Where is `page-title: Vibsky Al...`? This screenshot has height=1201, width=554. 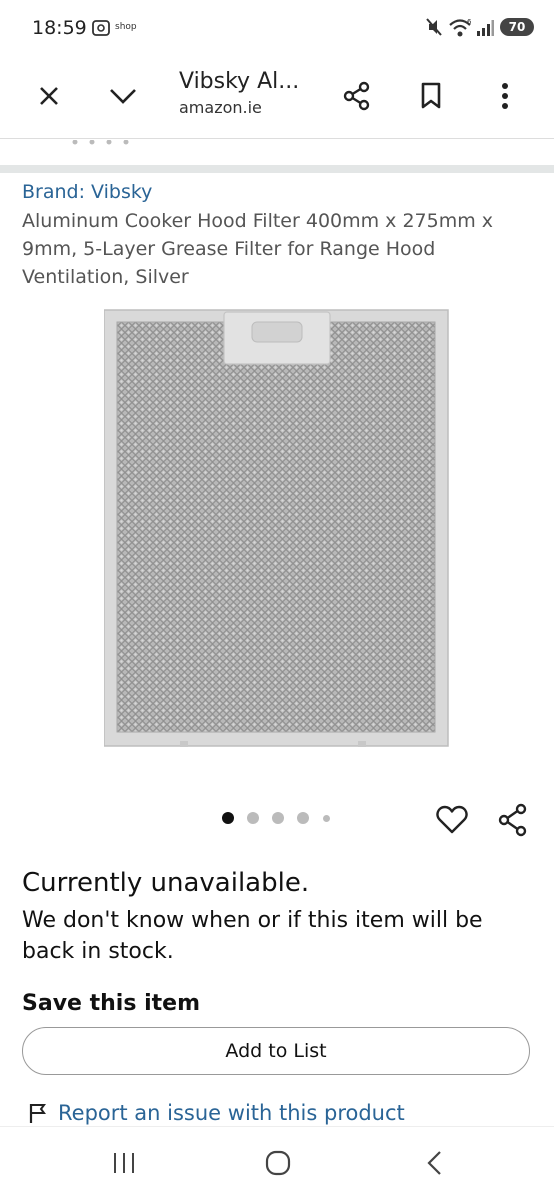 page-title: Vibsky Al... is located at coordinates (239, 81).